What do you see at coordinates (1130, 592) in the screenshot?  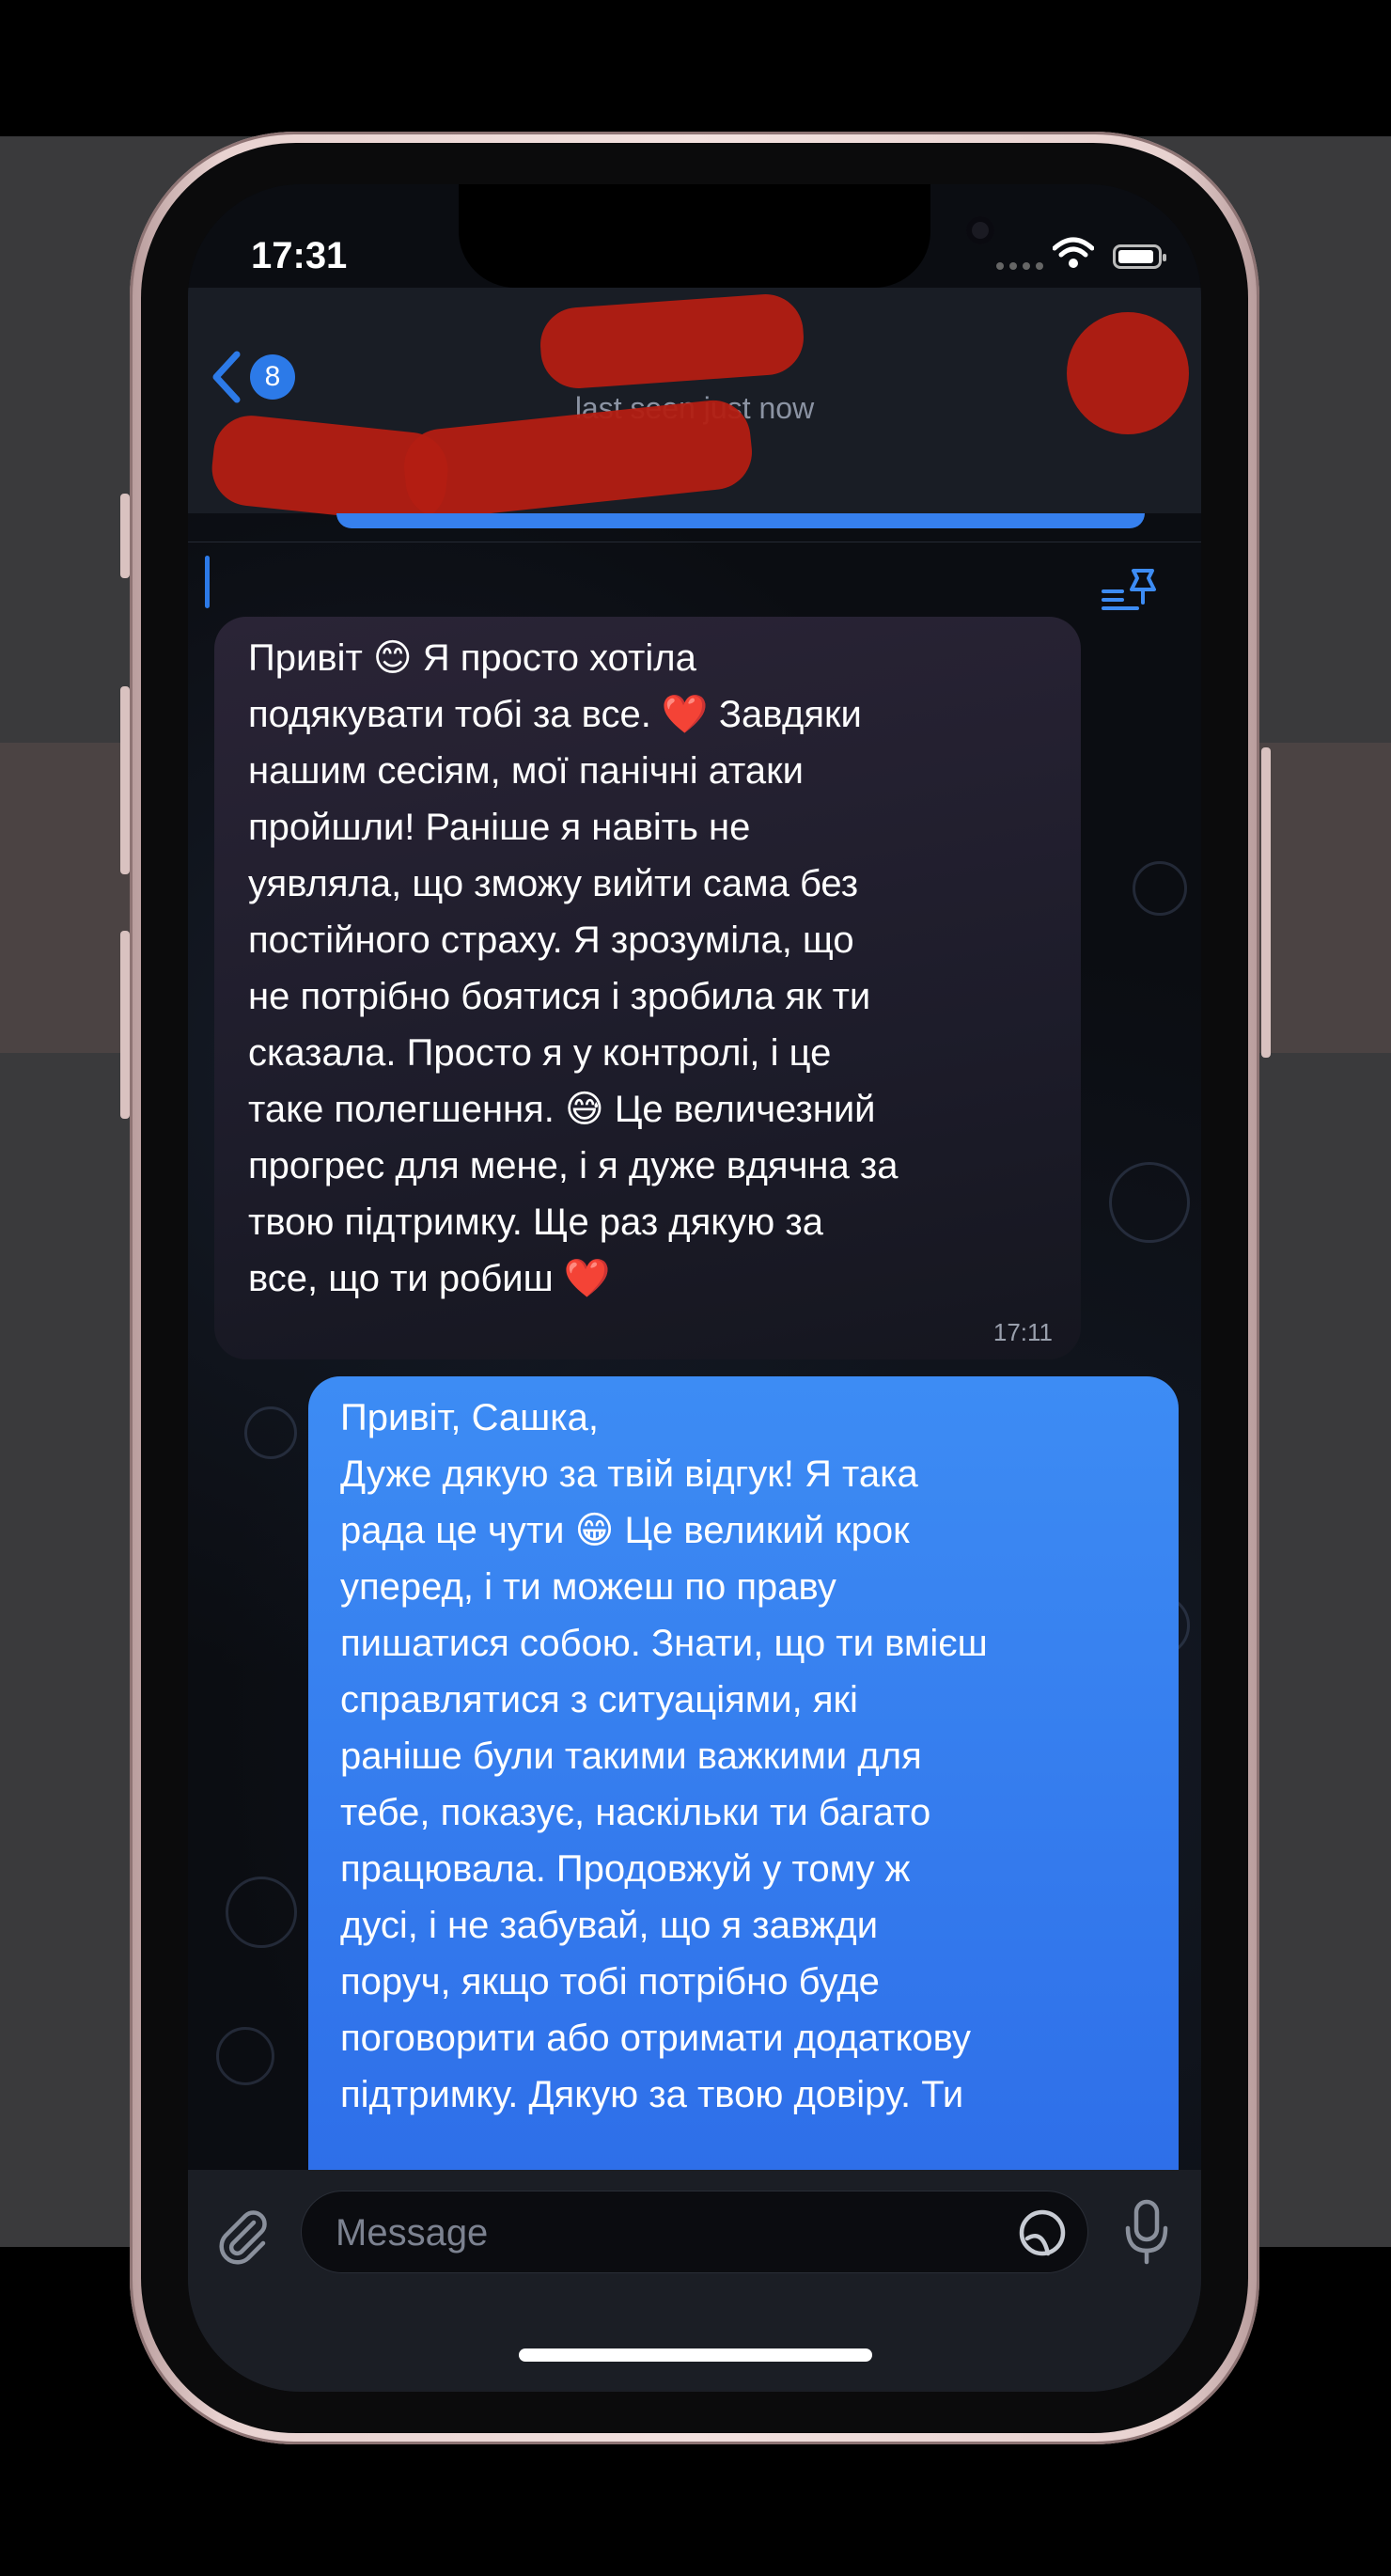 I see `pinned-list-icon` at bounding box center [1130, 592].